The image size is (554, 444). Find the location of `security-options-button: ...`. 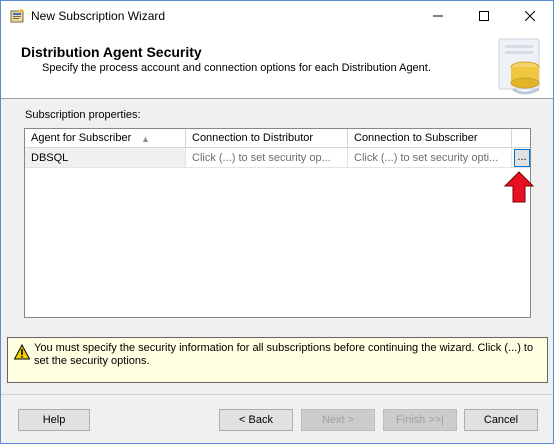

security-options-button: ... is located at coordinates (522, 157).